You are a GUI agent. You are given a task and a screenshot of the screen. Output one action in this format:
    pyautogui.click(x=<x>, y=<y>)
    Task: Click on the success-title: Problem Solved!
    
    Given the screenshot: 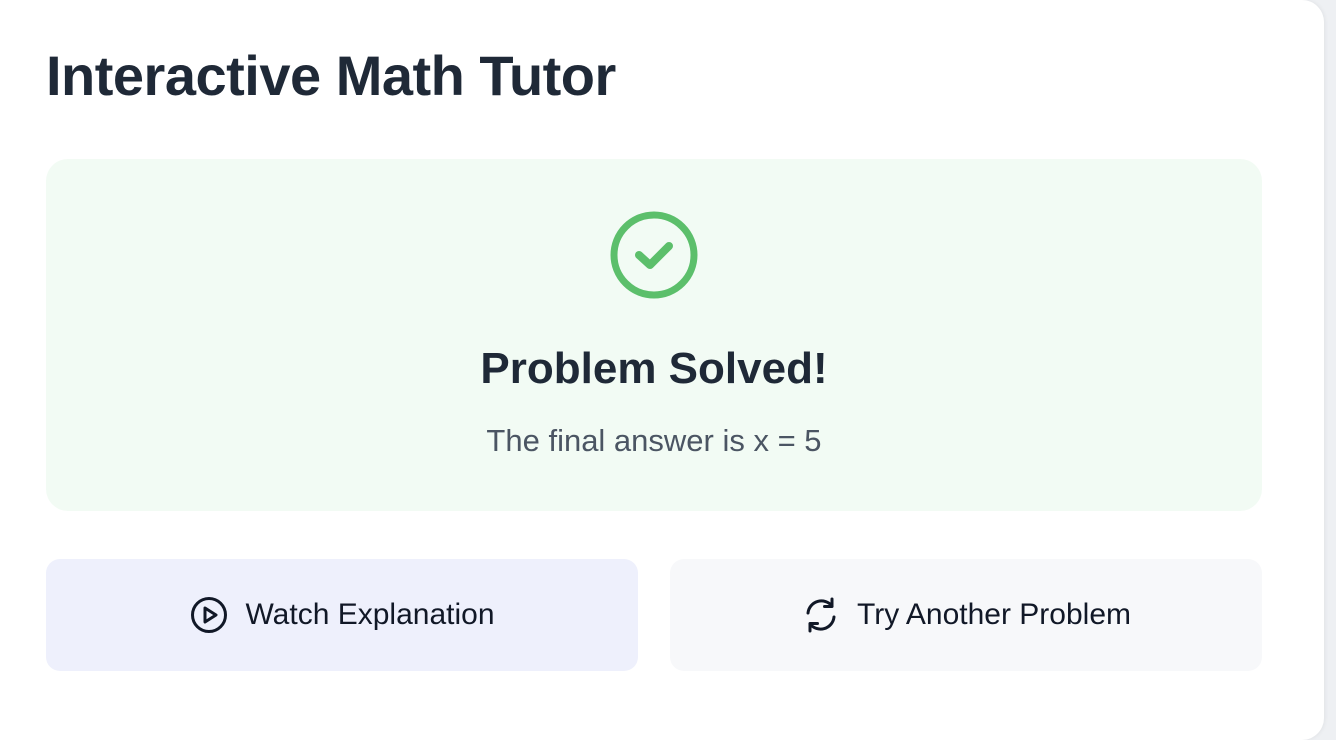 What is the action you would take?
    pyautogui.click(x=654, y=368)
    